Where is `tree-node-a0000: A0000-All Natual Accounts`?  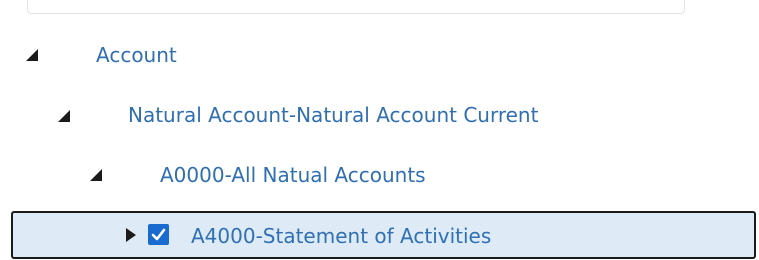
tree-node-a0000: A0000-All Natual Accounts is located at coordinates (293, 175).